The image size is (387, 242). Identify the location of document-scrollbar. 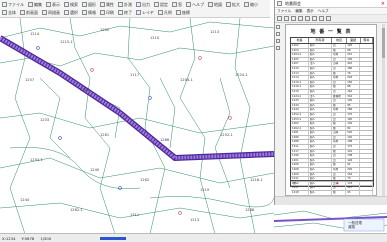
(383, 110).